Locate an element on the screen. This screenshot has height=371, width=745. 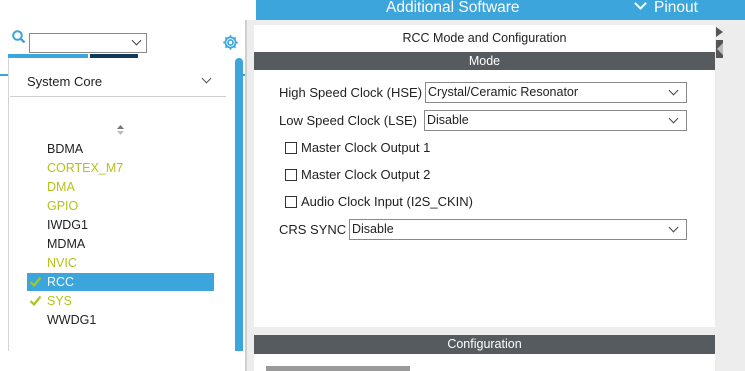
list-item-bdma: BDMA is located at coordinates (120, 149).